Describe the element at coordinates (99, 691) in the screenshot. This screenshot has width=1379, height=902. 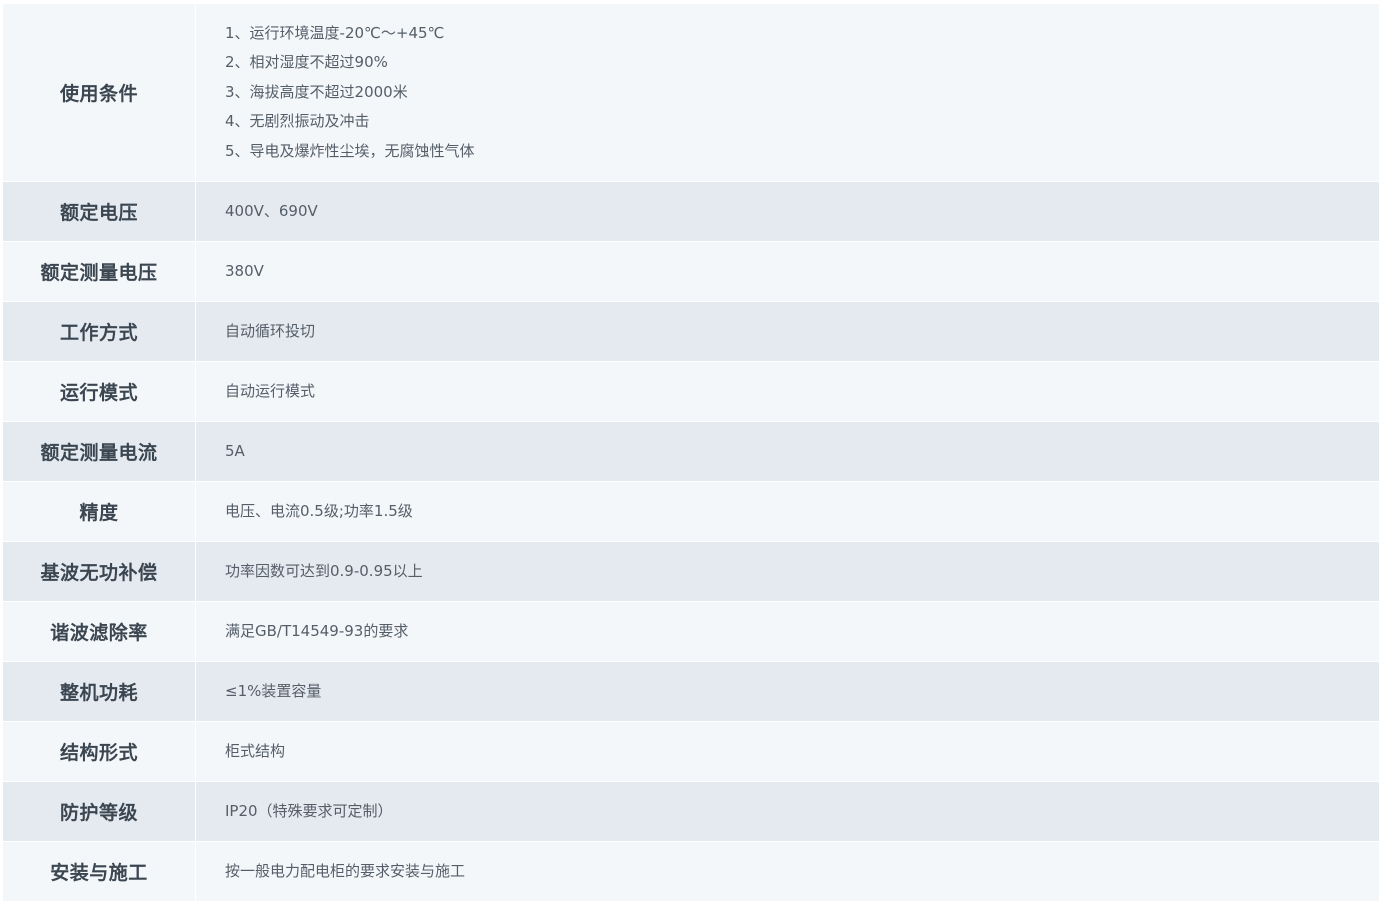
I see `row-label: 整机功耗` at that location.